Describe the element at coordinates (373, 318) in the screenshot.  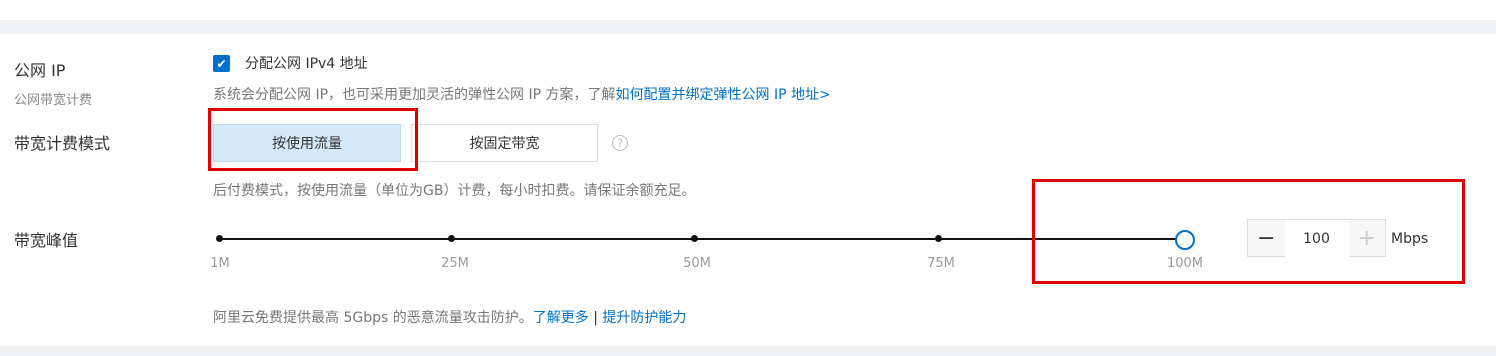
I see `protection-text: 阿里云免费提供最高 5Gbps 的恶意流量攻击防护。` at that location.